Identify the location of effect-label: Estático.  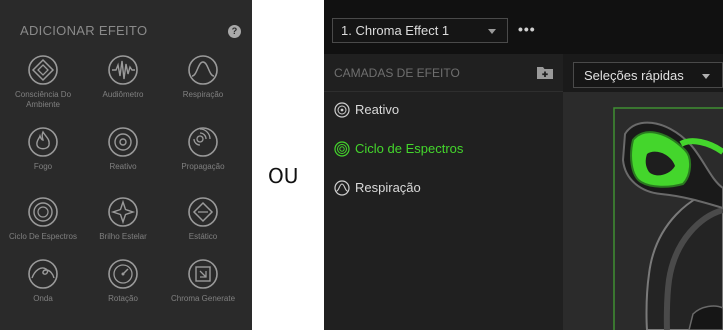
(203, 236).